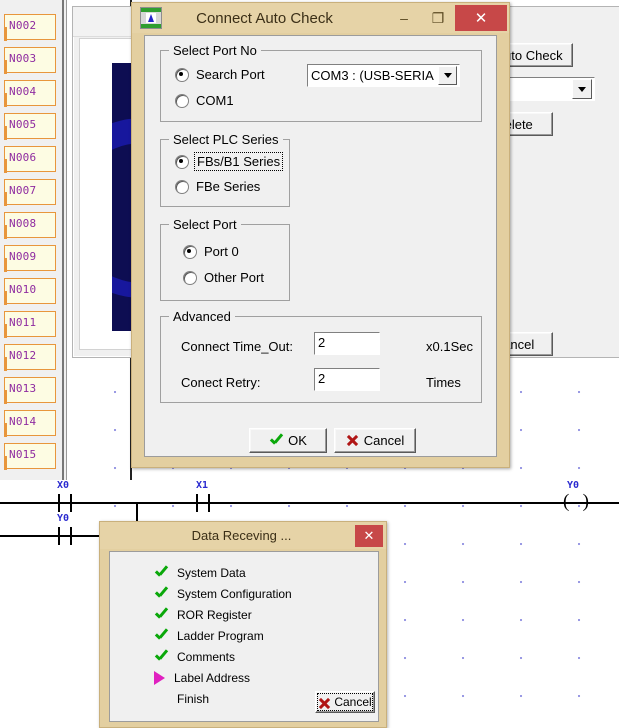  What do you see at coordinates (576, 502) in the screenshot?
I see `coil-y0: ()` at bounding box center [576, 502].